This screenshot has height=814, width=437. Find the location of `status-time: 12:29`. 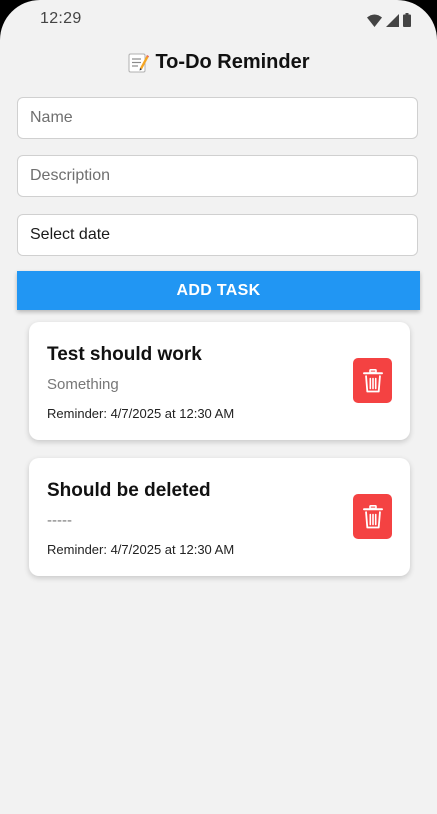

status-time: 12:29 is located at coordinates (61, 18).